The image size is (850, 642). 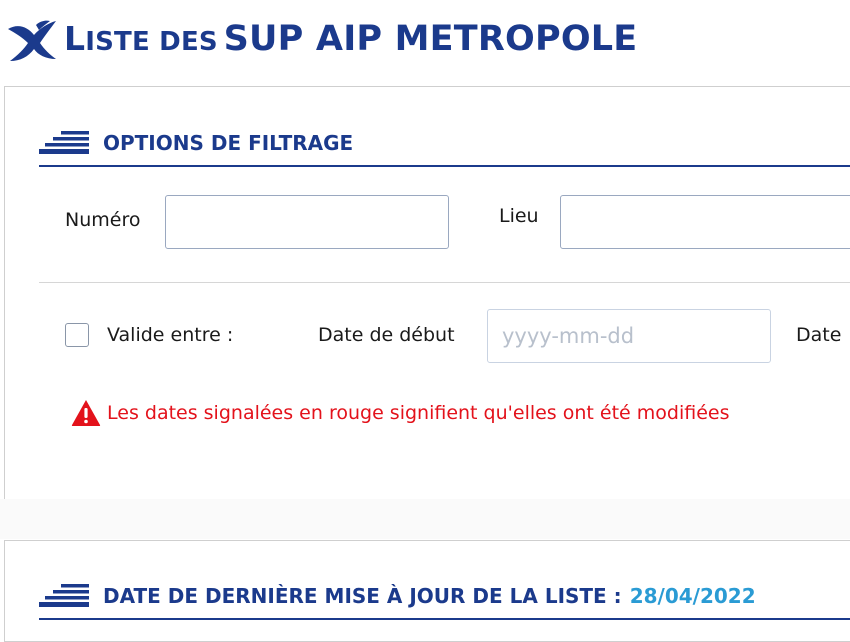 What do you see at coordinates (444, 282) in the screenshot?
I see `filter-divider` at bounding box center [444, 282].